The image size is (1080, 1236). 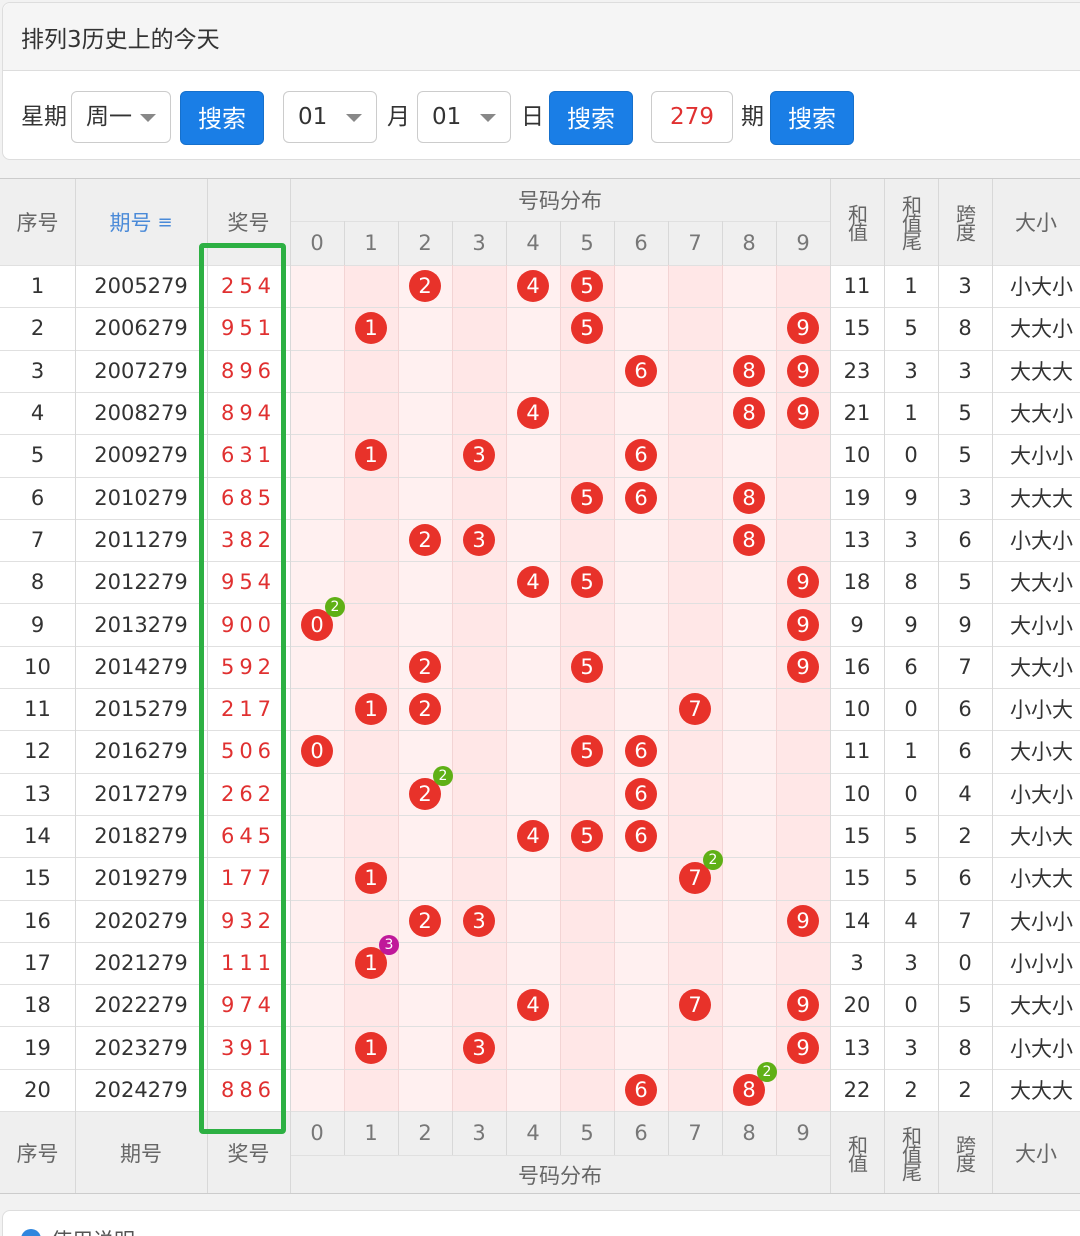 What do you see at coordinates (1041, 287) in the screenshot?
I see `row-size-text: 小大小` at bounding box center [1041, 287].